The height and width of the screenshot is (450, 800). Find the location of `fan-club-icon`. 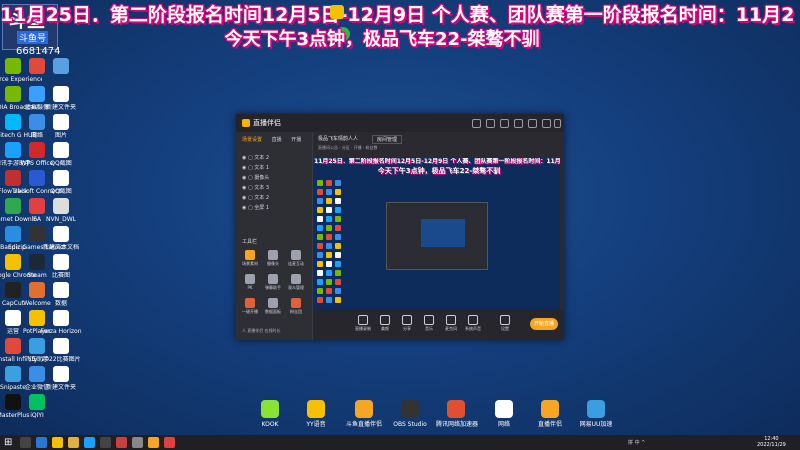

fan-club-icon is located at coordinates (296, 303).